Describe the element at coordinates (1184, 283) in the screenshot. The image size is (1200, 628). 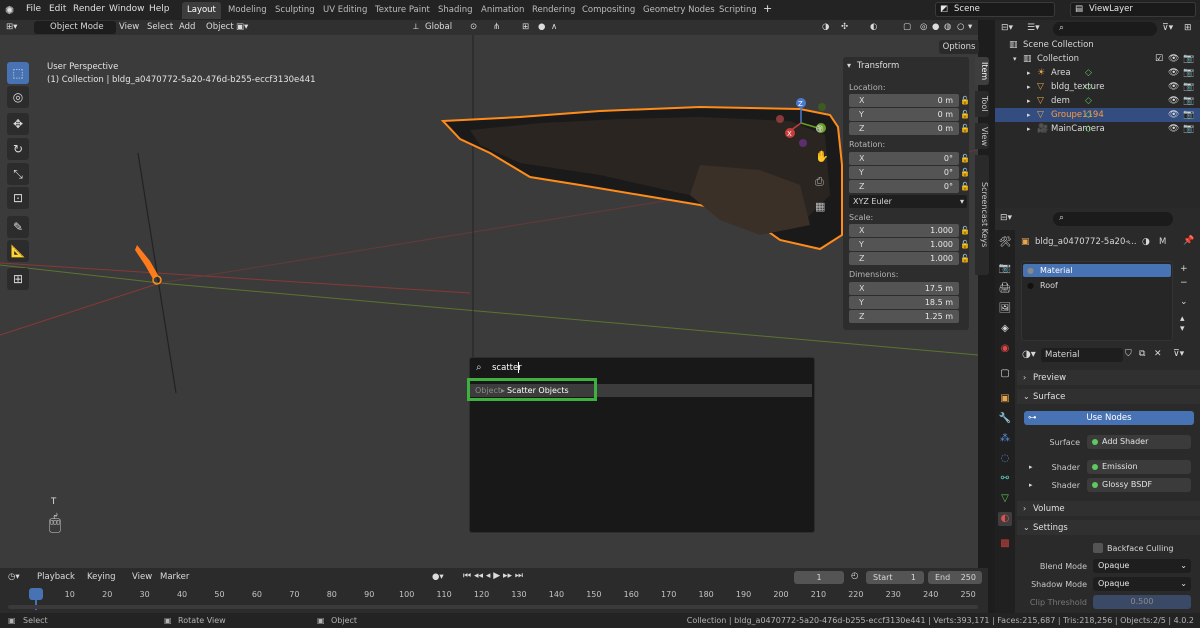
I see `remove-slot-icon: −` at that location.